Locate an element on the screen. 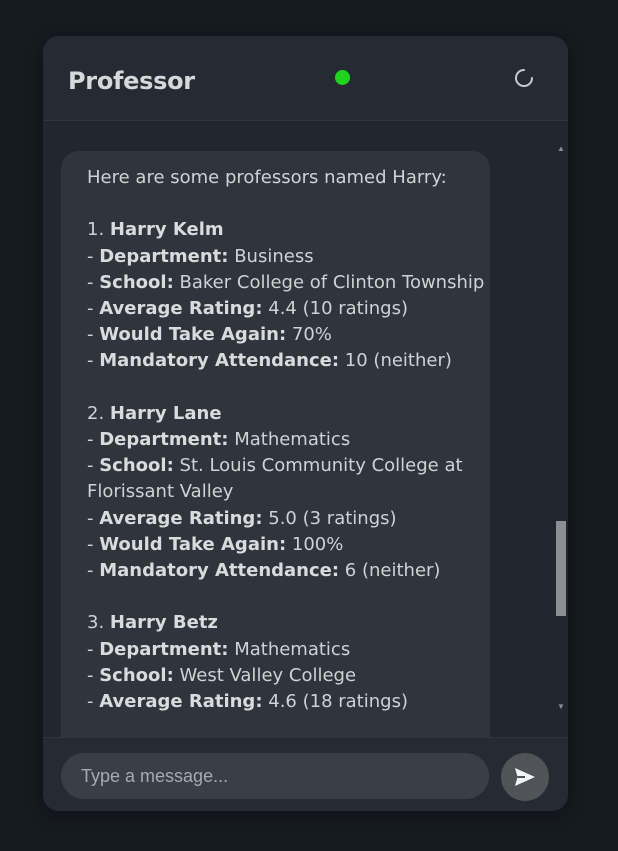  send-button is located at coordinates (525, 777).